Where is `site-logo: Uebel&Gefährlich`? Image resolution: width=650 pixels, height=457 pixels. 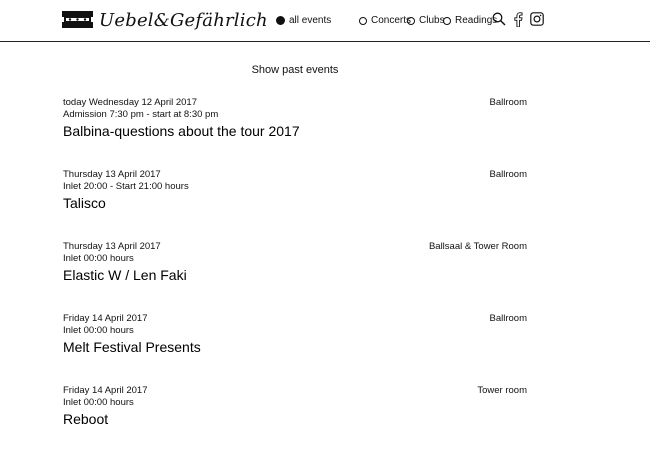 site-logo: Uebel&Gefährlich is located at coordinates (165, 19).